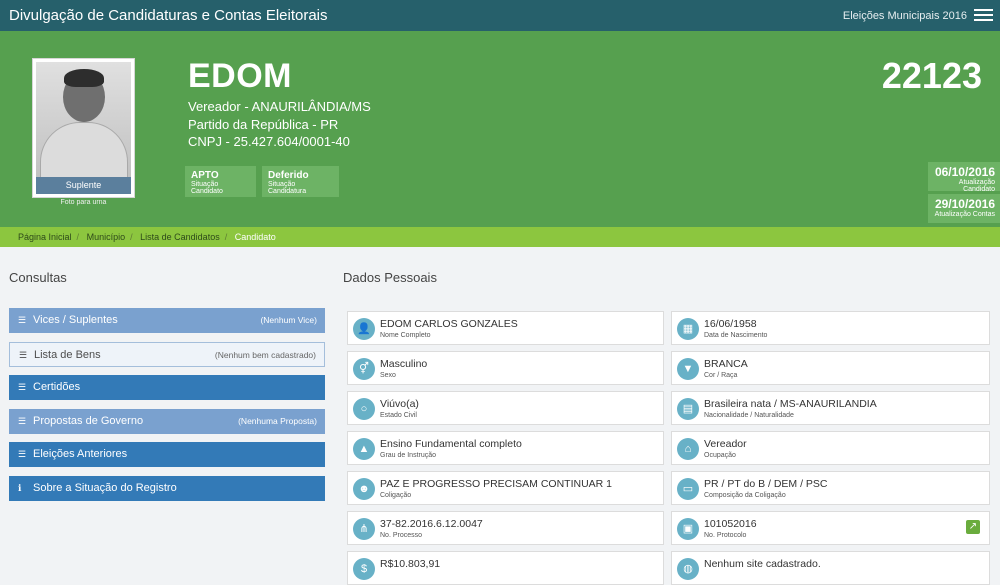 This screenshot has height=585, width=1000. I want to click on candidate-name: EDOM, so click(240, 76).